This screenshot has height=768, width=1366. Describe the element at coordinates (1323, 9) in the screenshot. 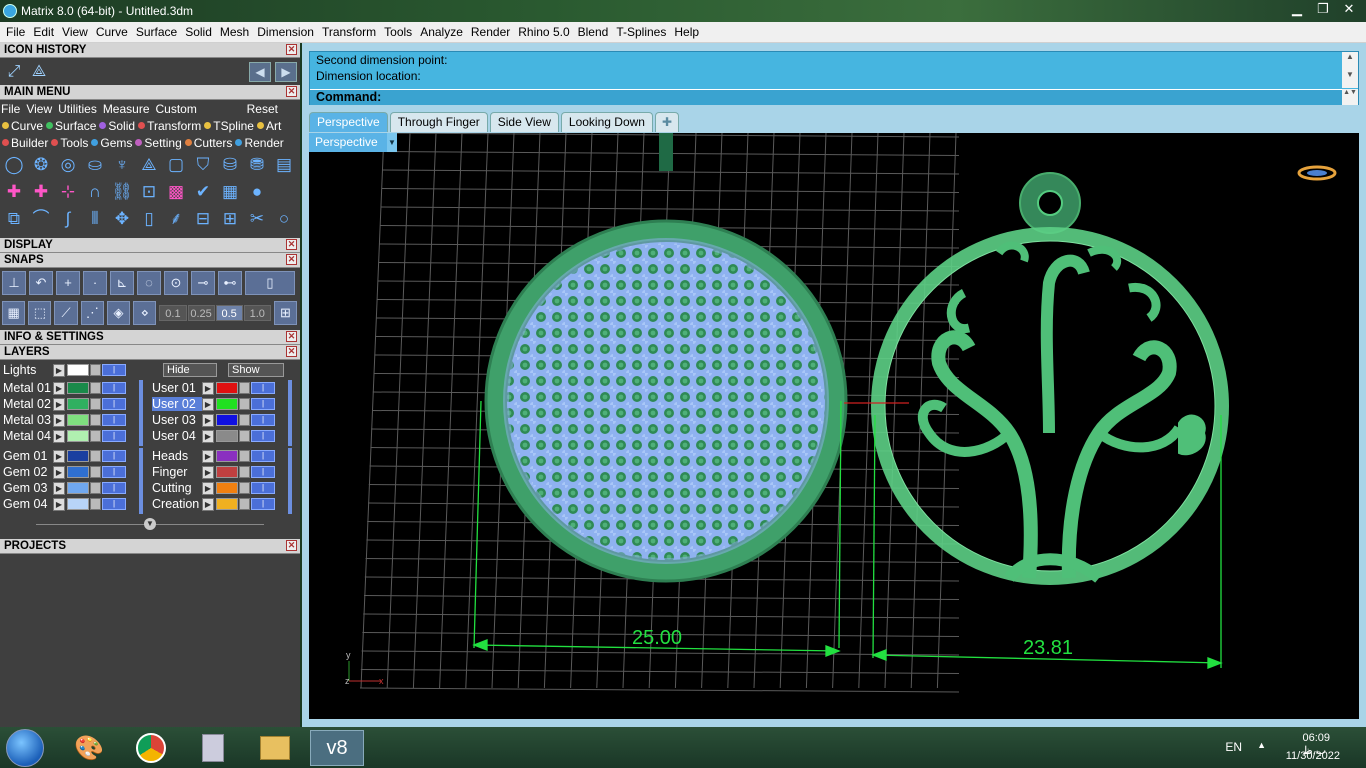

I see `maximize-button: ❐` at that location.